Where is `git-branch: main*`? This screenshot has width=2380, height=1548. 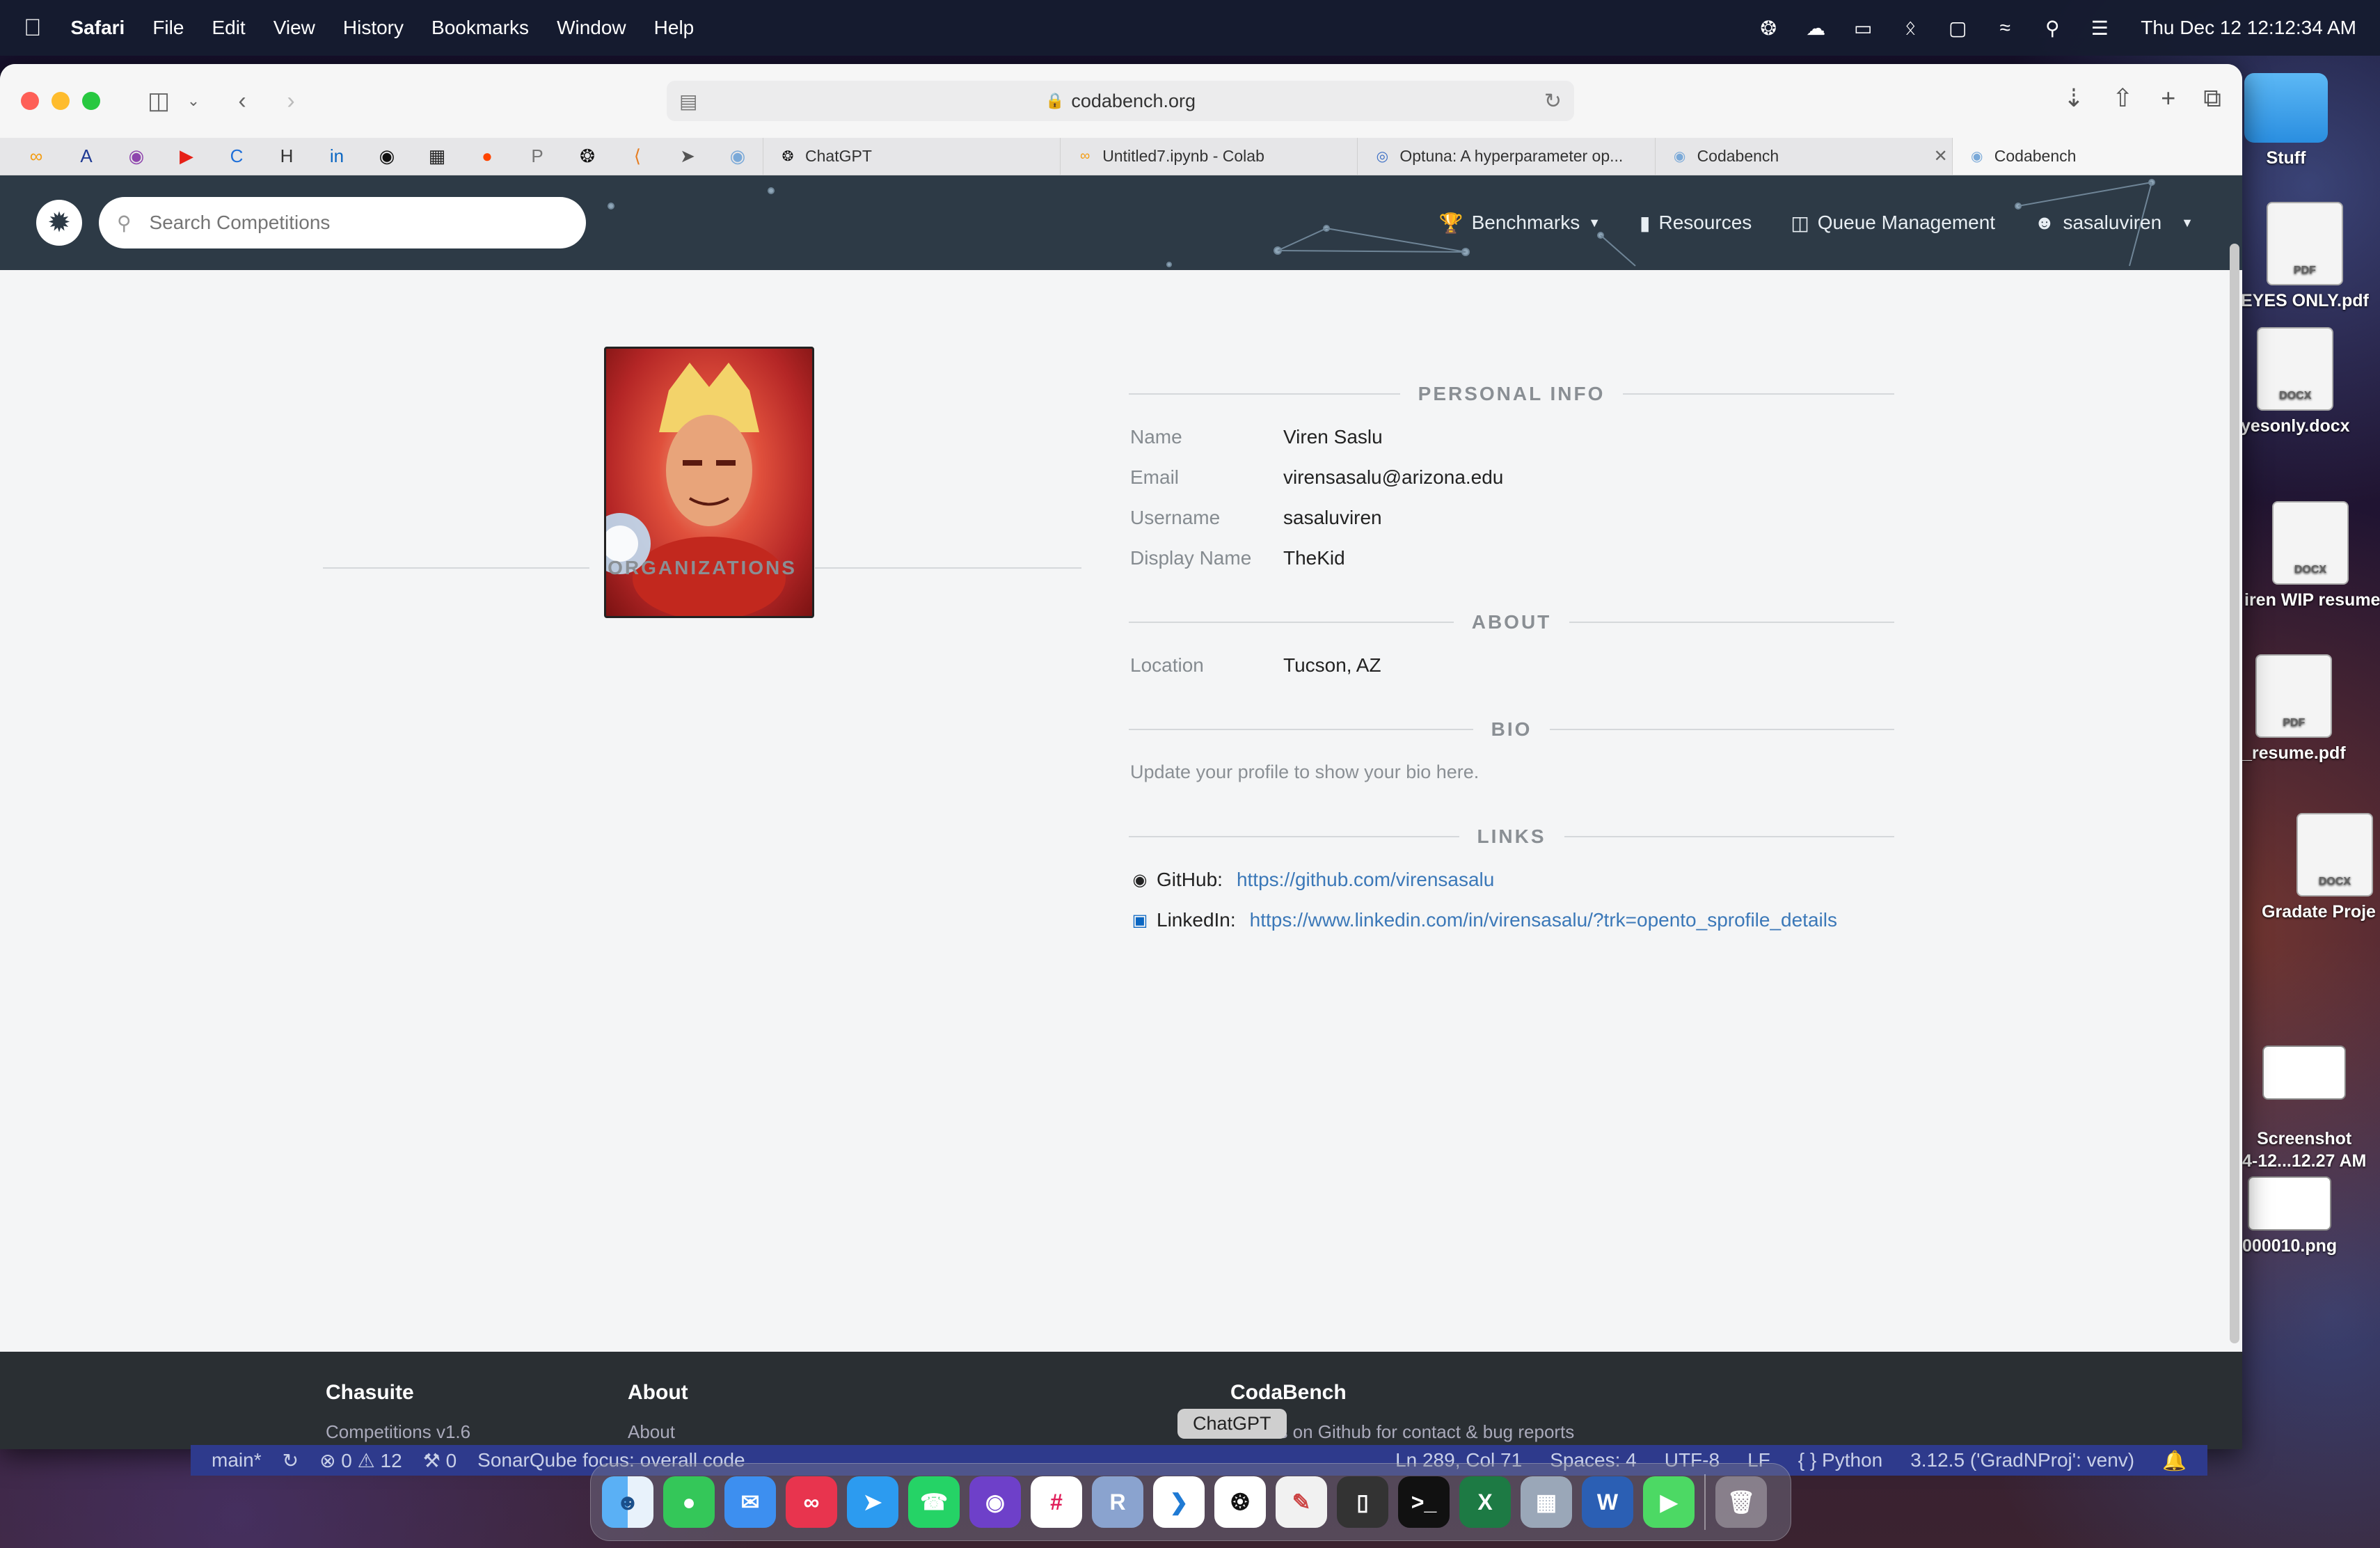 git-branch: main* is located at coordinates (237, 1460).